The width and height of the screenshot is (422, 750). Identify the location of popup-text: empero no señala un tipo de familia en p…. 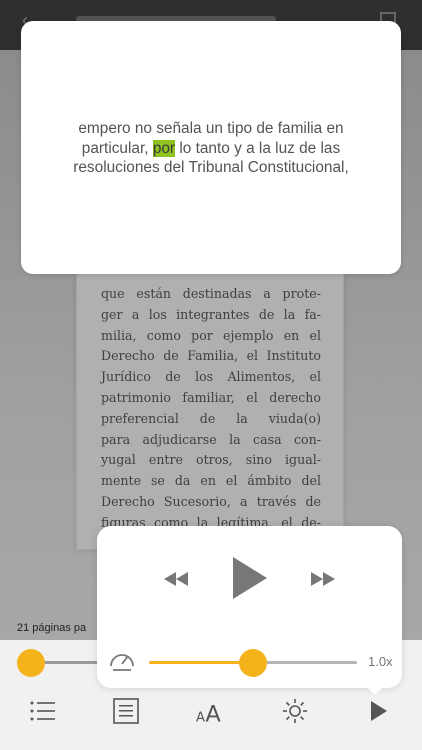
(211, 148).